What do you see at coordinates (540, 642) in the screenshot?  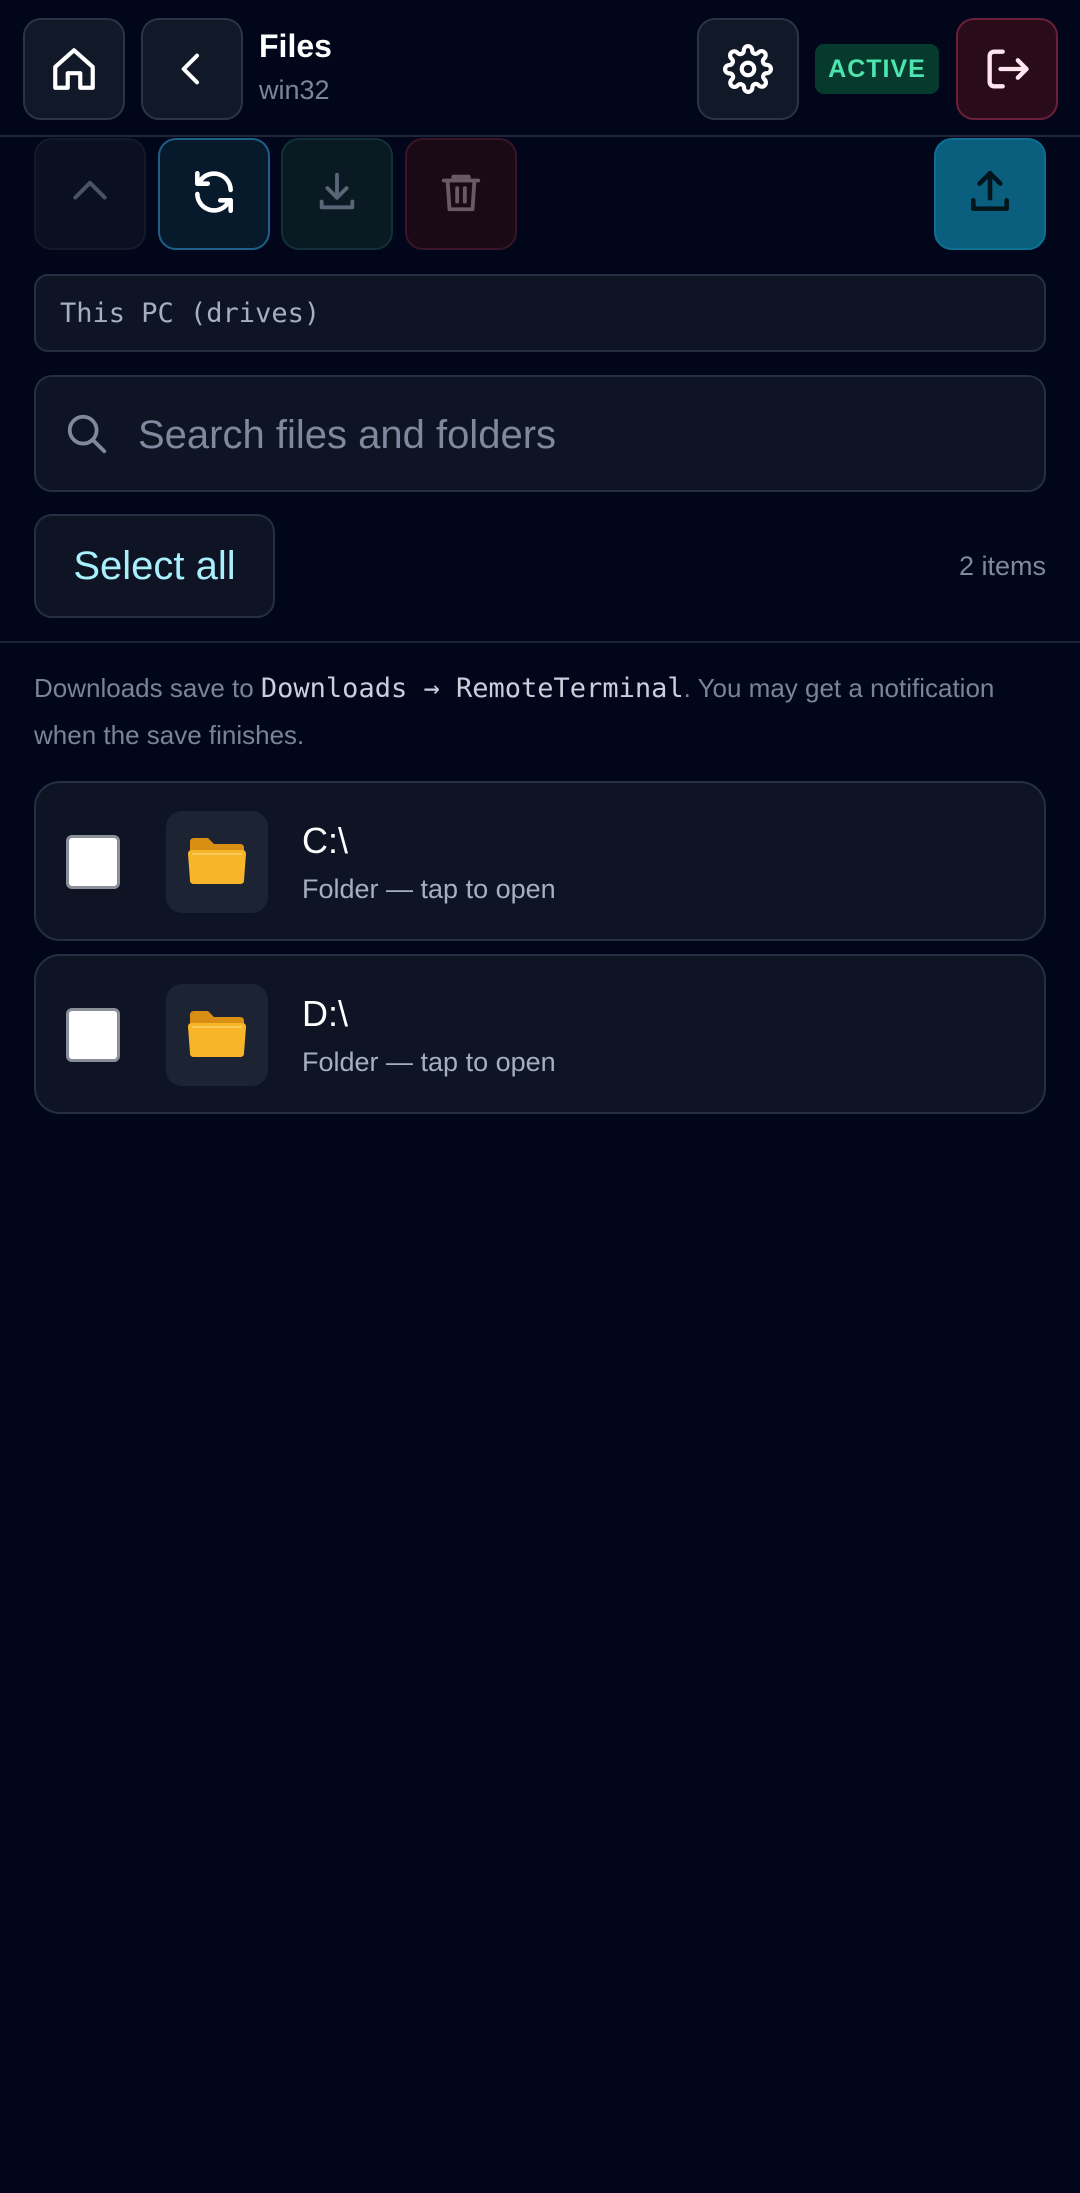 I see `divider` at bounding box center [540, 642].